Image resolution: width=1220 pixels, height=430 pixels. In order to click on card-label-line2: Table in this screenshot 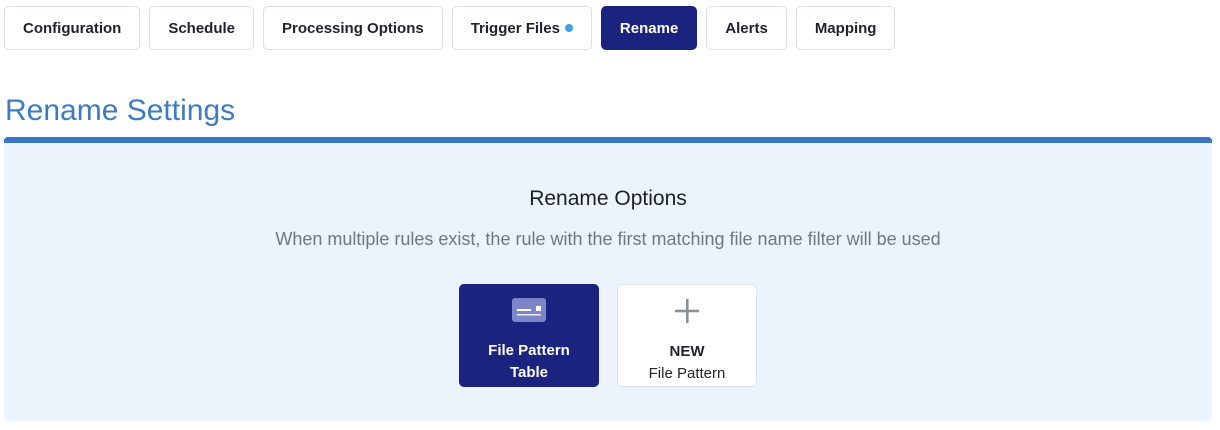, I will do `click(529, 372)`.